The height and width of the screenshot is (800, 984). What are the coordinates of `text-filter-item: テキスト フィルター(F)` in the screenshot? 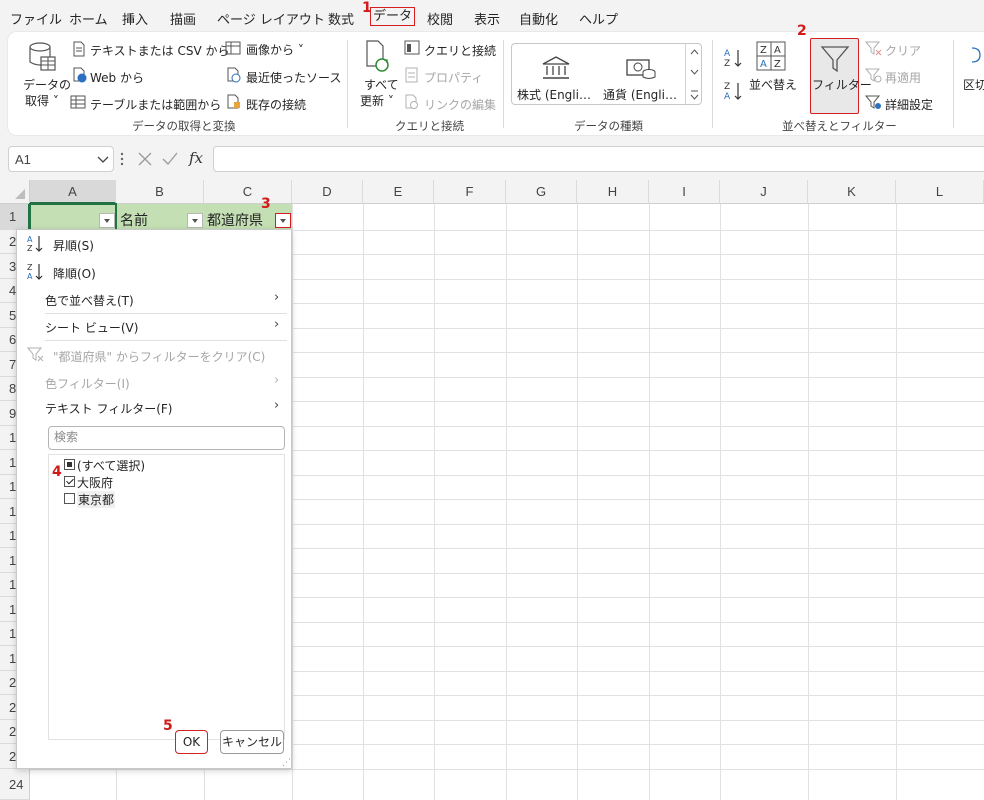 It's located at (108, 408).